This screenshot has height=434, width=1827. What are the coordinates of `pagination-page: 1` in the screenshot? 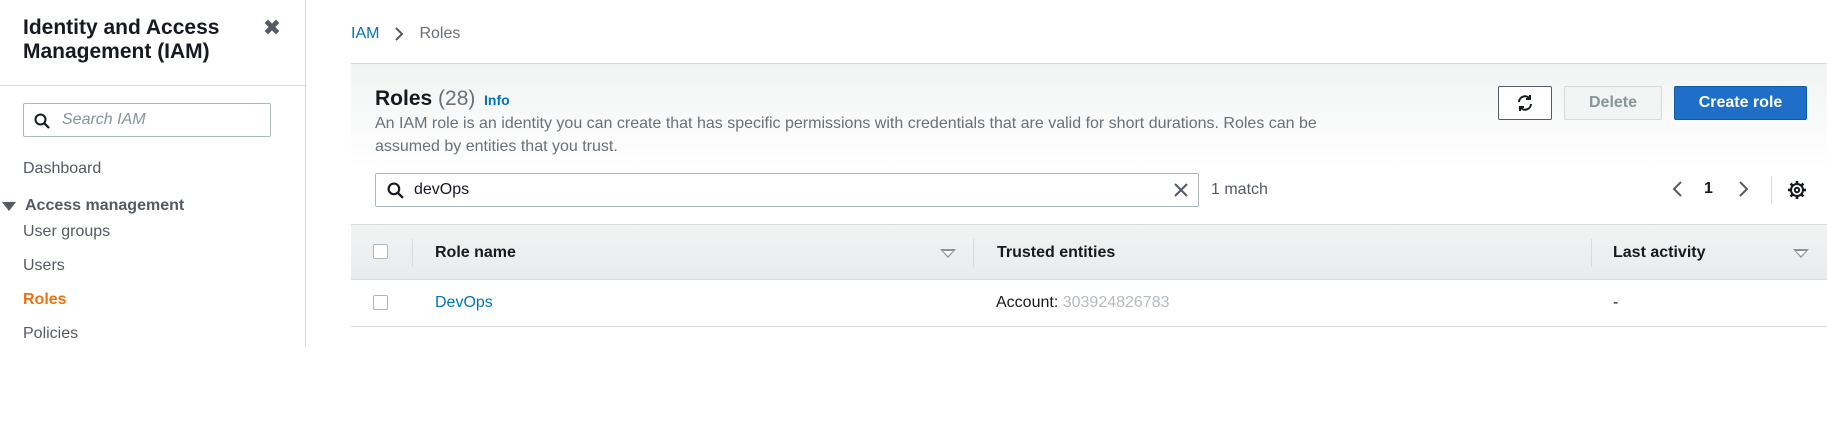 It's located at (1708, 189).